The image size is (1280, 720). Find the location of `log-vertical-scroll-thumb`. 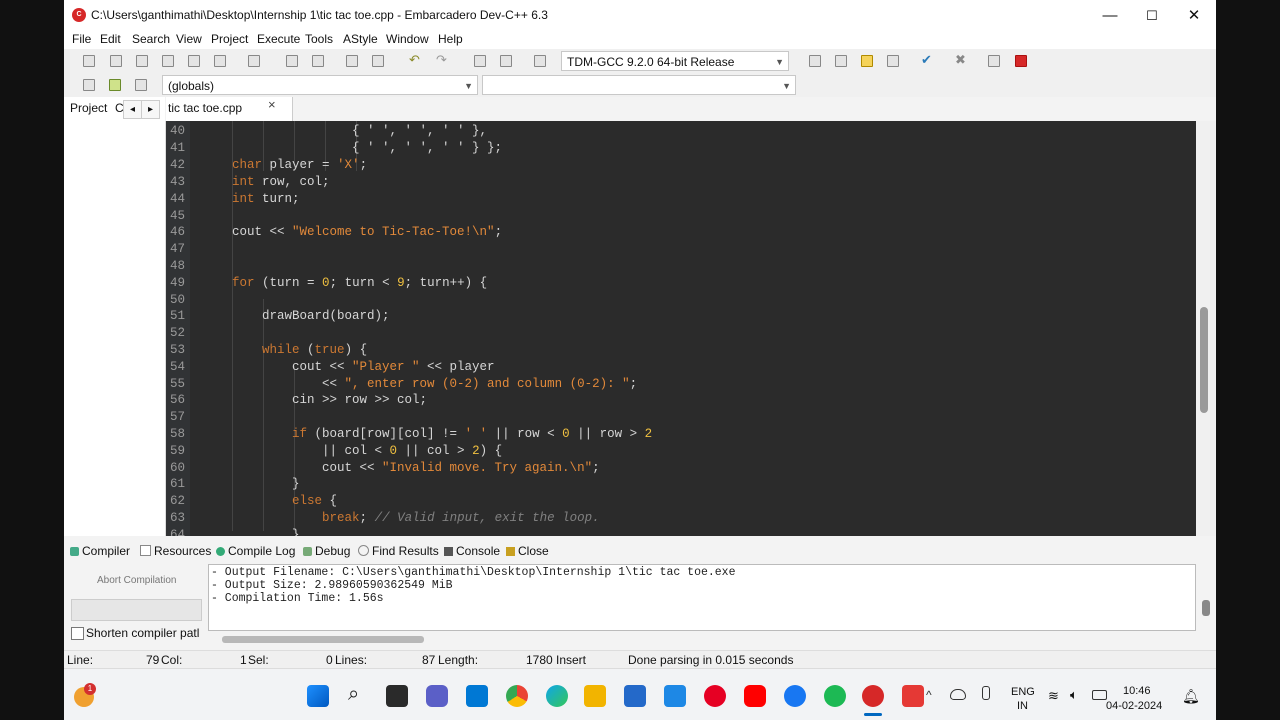

log-vertical-scroll-thumb is located at coordinates (1206, 608).